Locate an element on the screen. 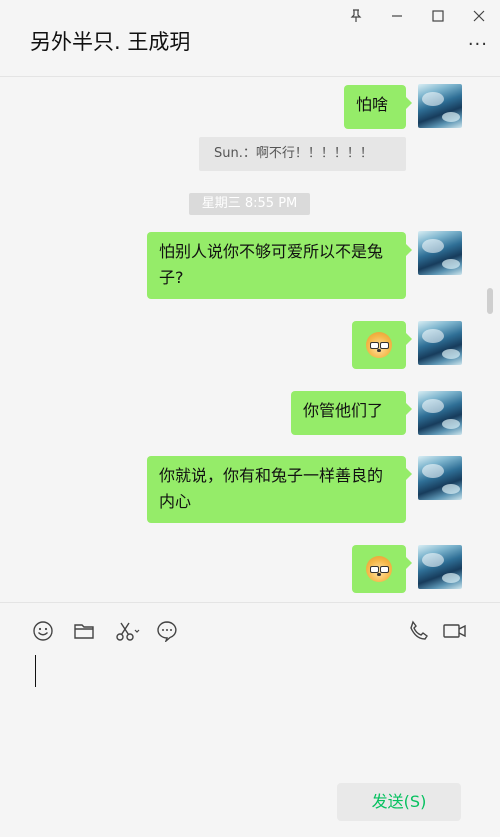 Image resolution: width=500 pixels, height=837 pixels. phone-icon is located at coordinates (419, 631).